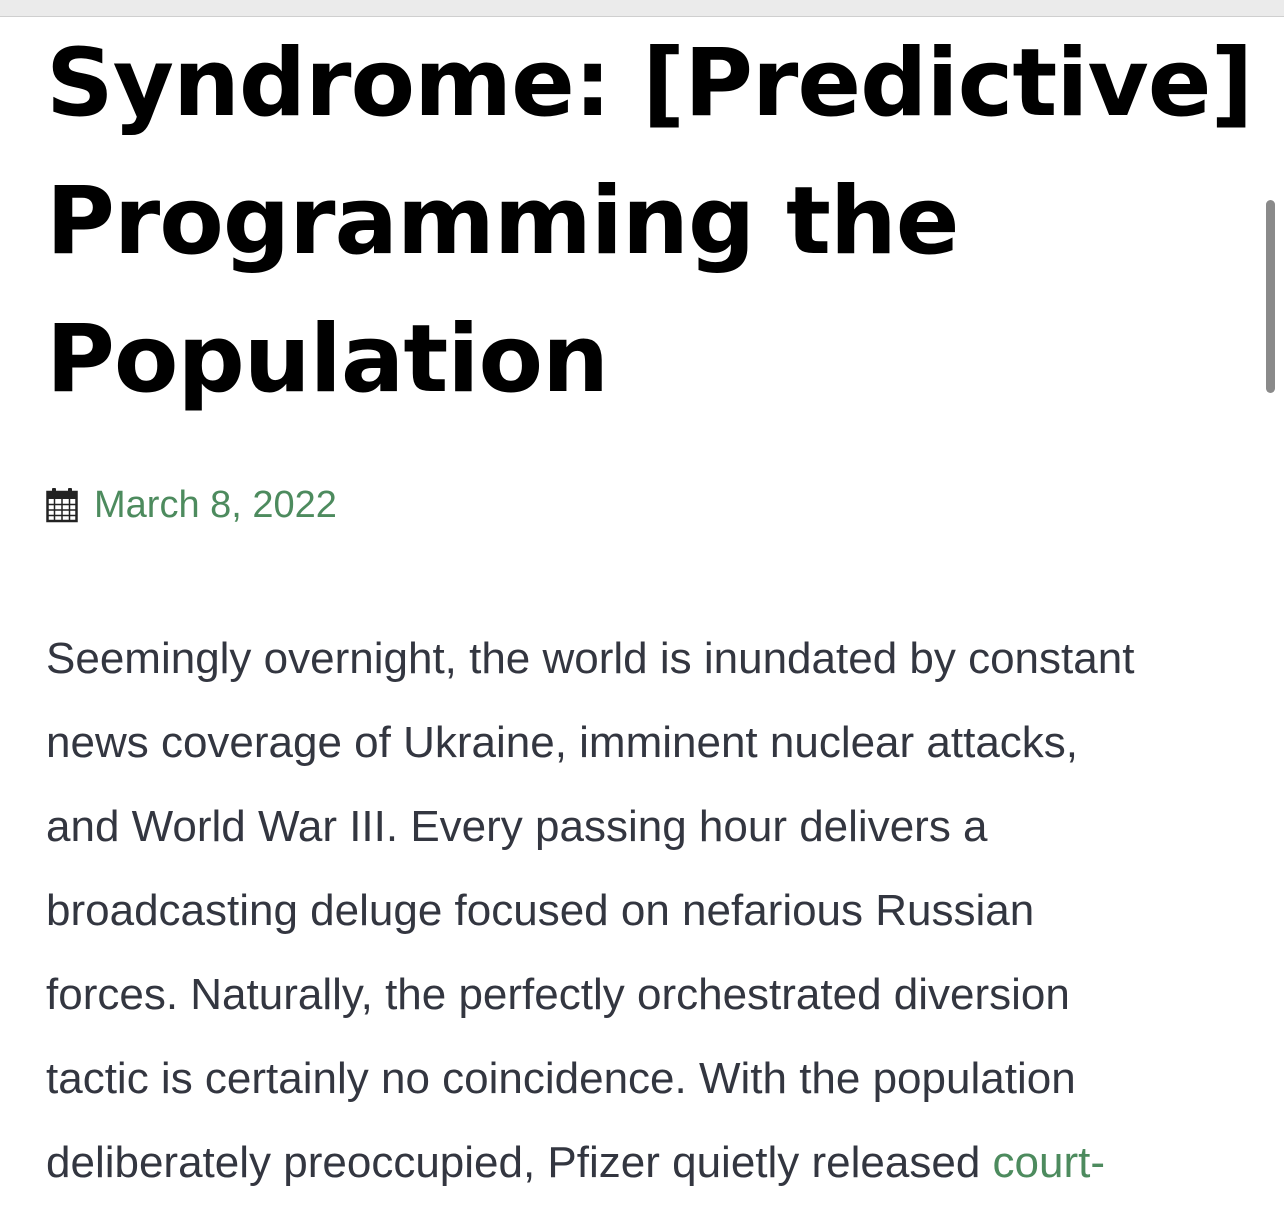  I want to click on page-title-line: Population, so click(327, 359).